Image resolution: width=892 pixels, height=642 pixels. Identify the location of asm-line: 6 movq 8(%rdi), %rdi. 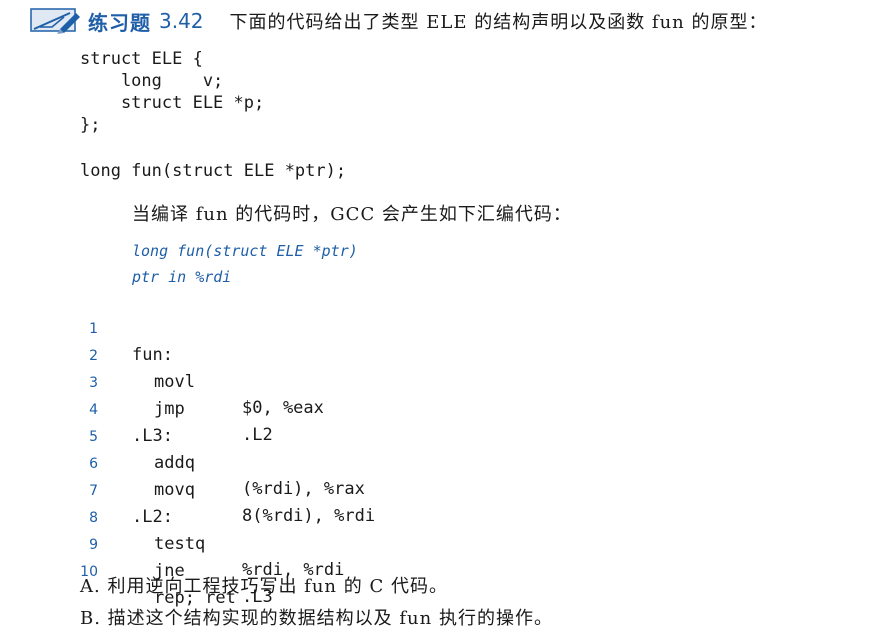
(320, 475).